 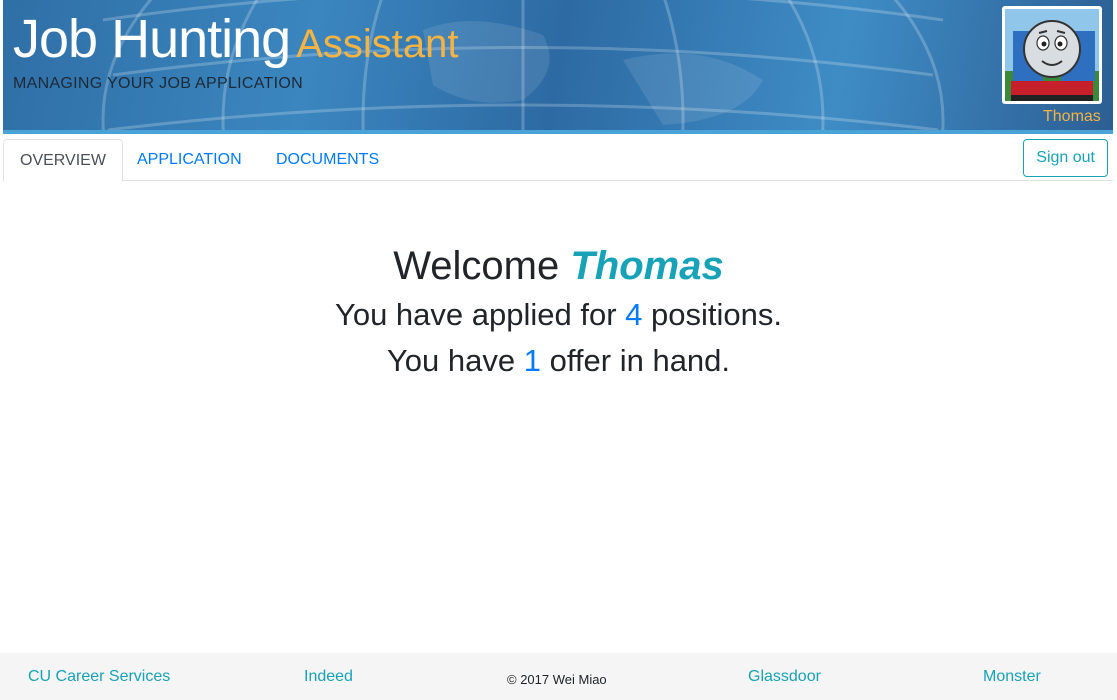 What do you see at coordinates (377, 44) in the screenshot?
I see `app-title-accent: Assistant` at bounding box center [377, 44].